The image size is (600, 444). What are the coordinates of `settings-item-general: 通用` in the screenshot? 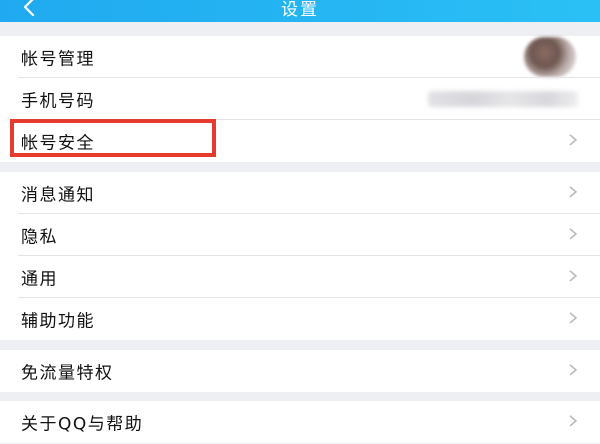 It's located at (300, 277).